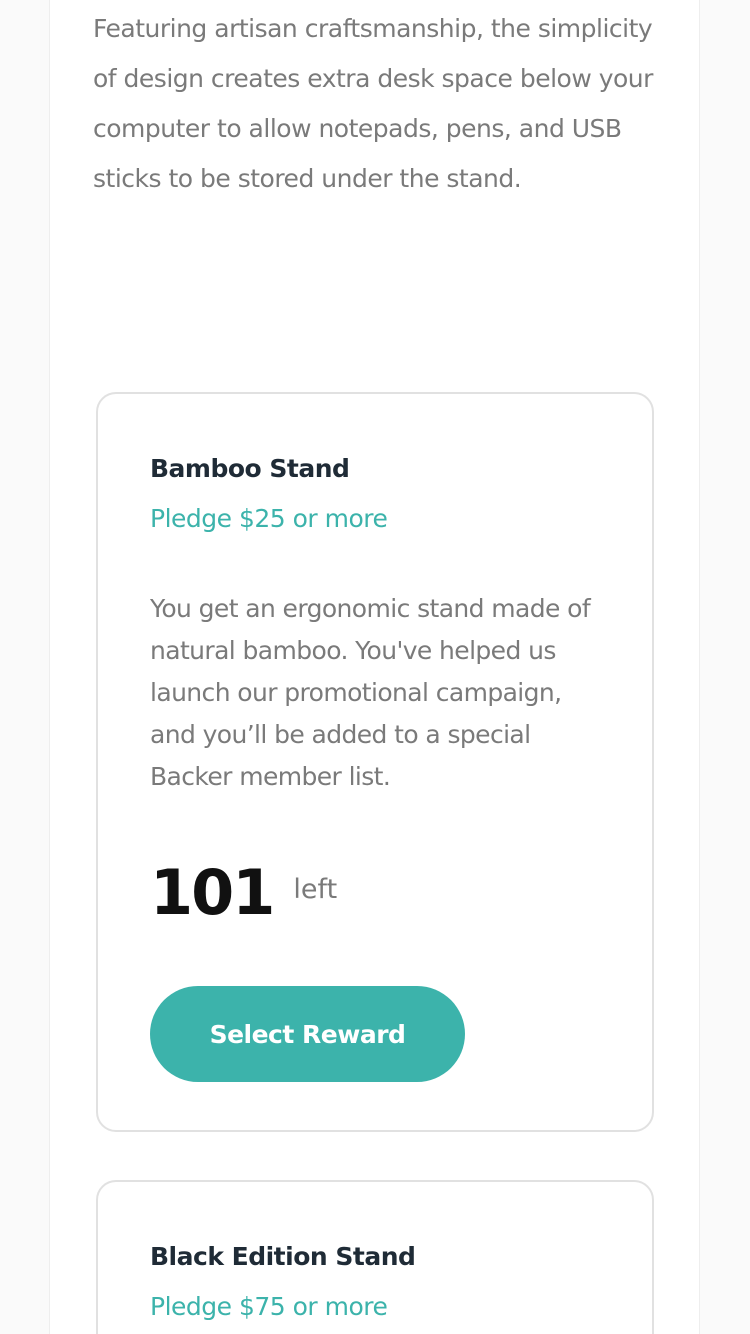  I want to click on reward-card-black-edition-stand: Black Edition Stand Pledge $75 or more, so click(375, 1257).